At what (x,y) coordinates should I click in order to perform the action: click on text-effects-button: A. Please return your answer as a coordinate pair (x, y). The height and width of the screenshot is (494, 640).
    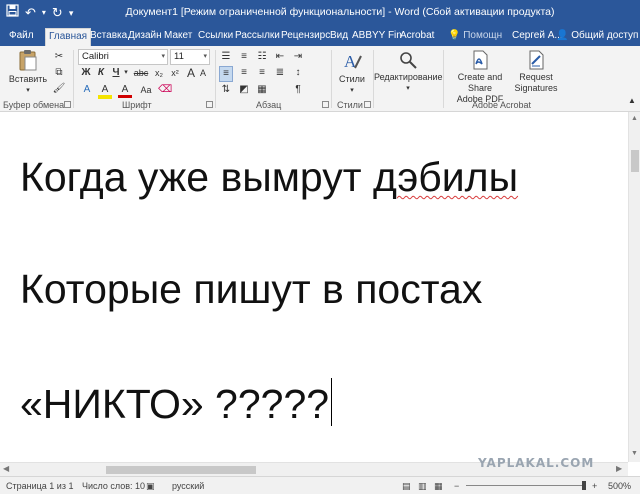
    Looking at the image, I should click on (87, 91).